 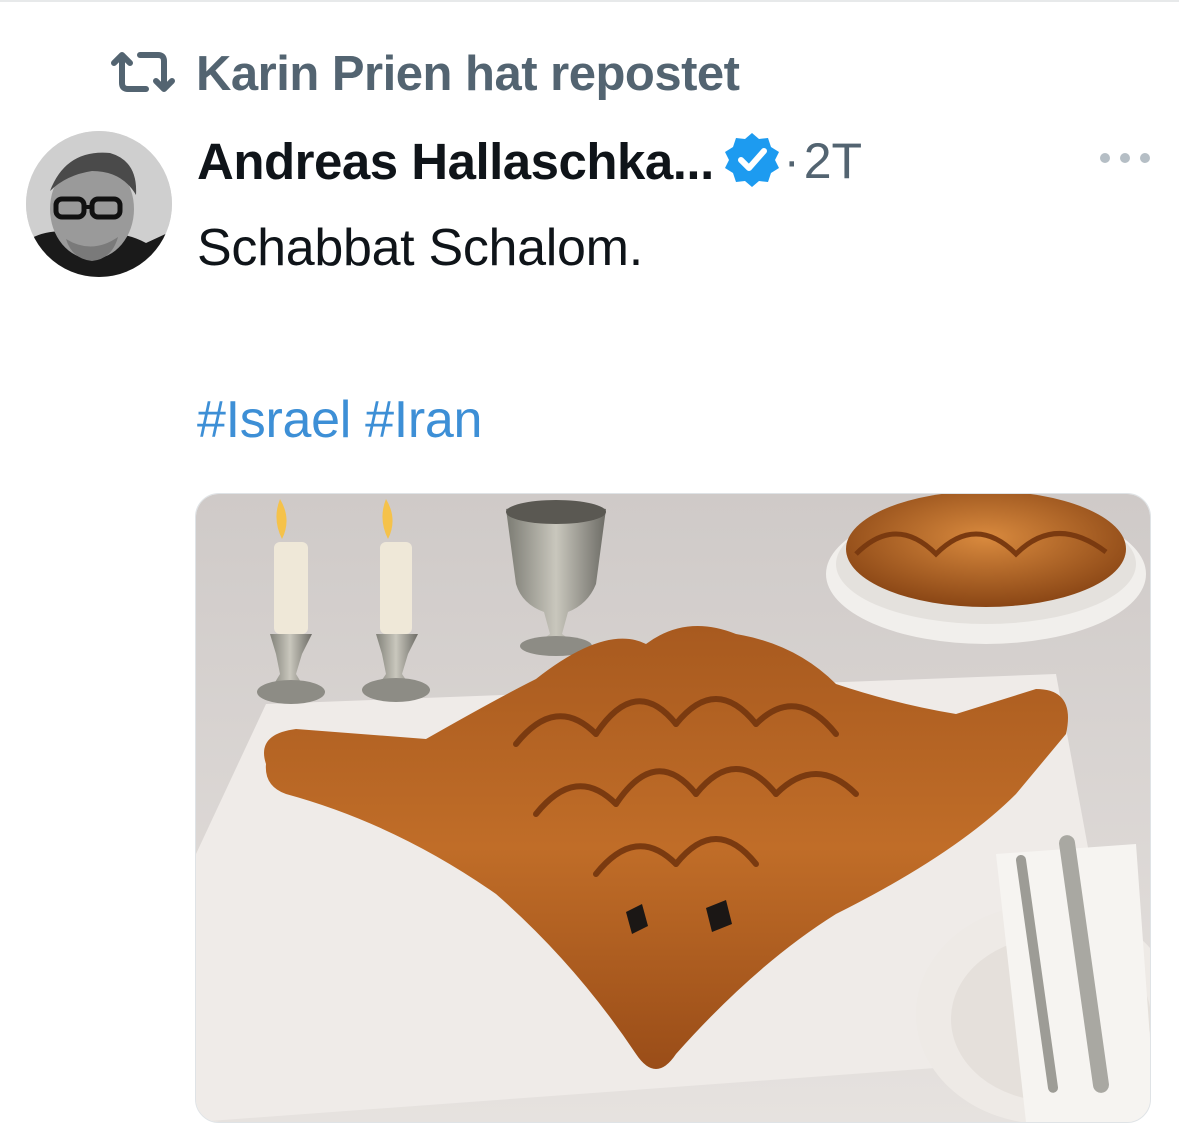 What do you see at coordinates (423, 420) in the screenshot?
I see `hashtag-link: #Iran` at bounding box center [423, 420].